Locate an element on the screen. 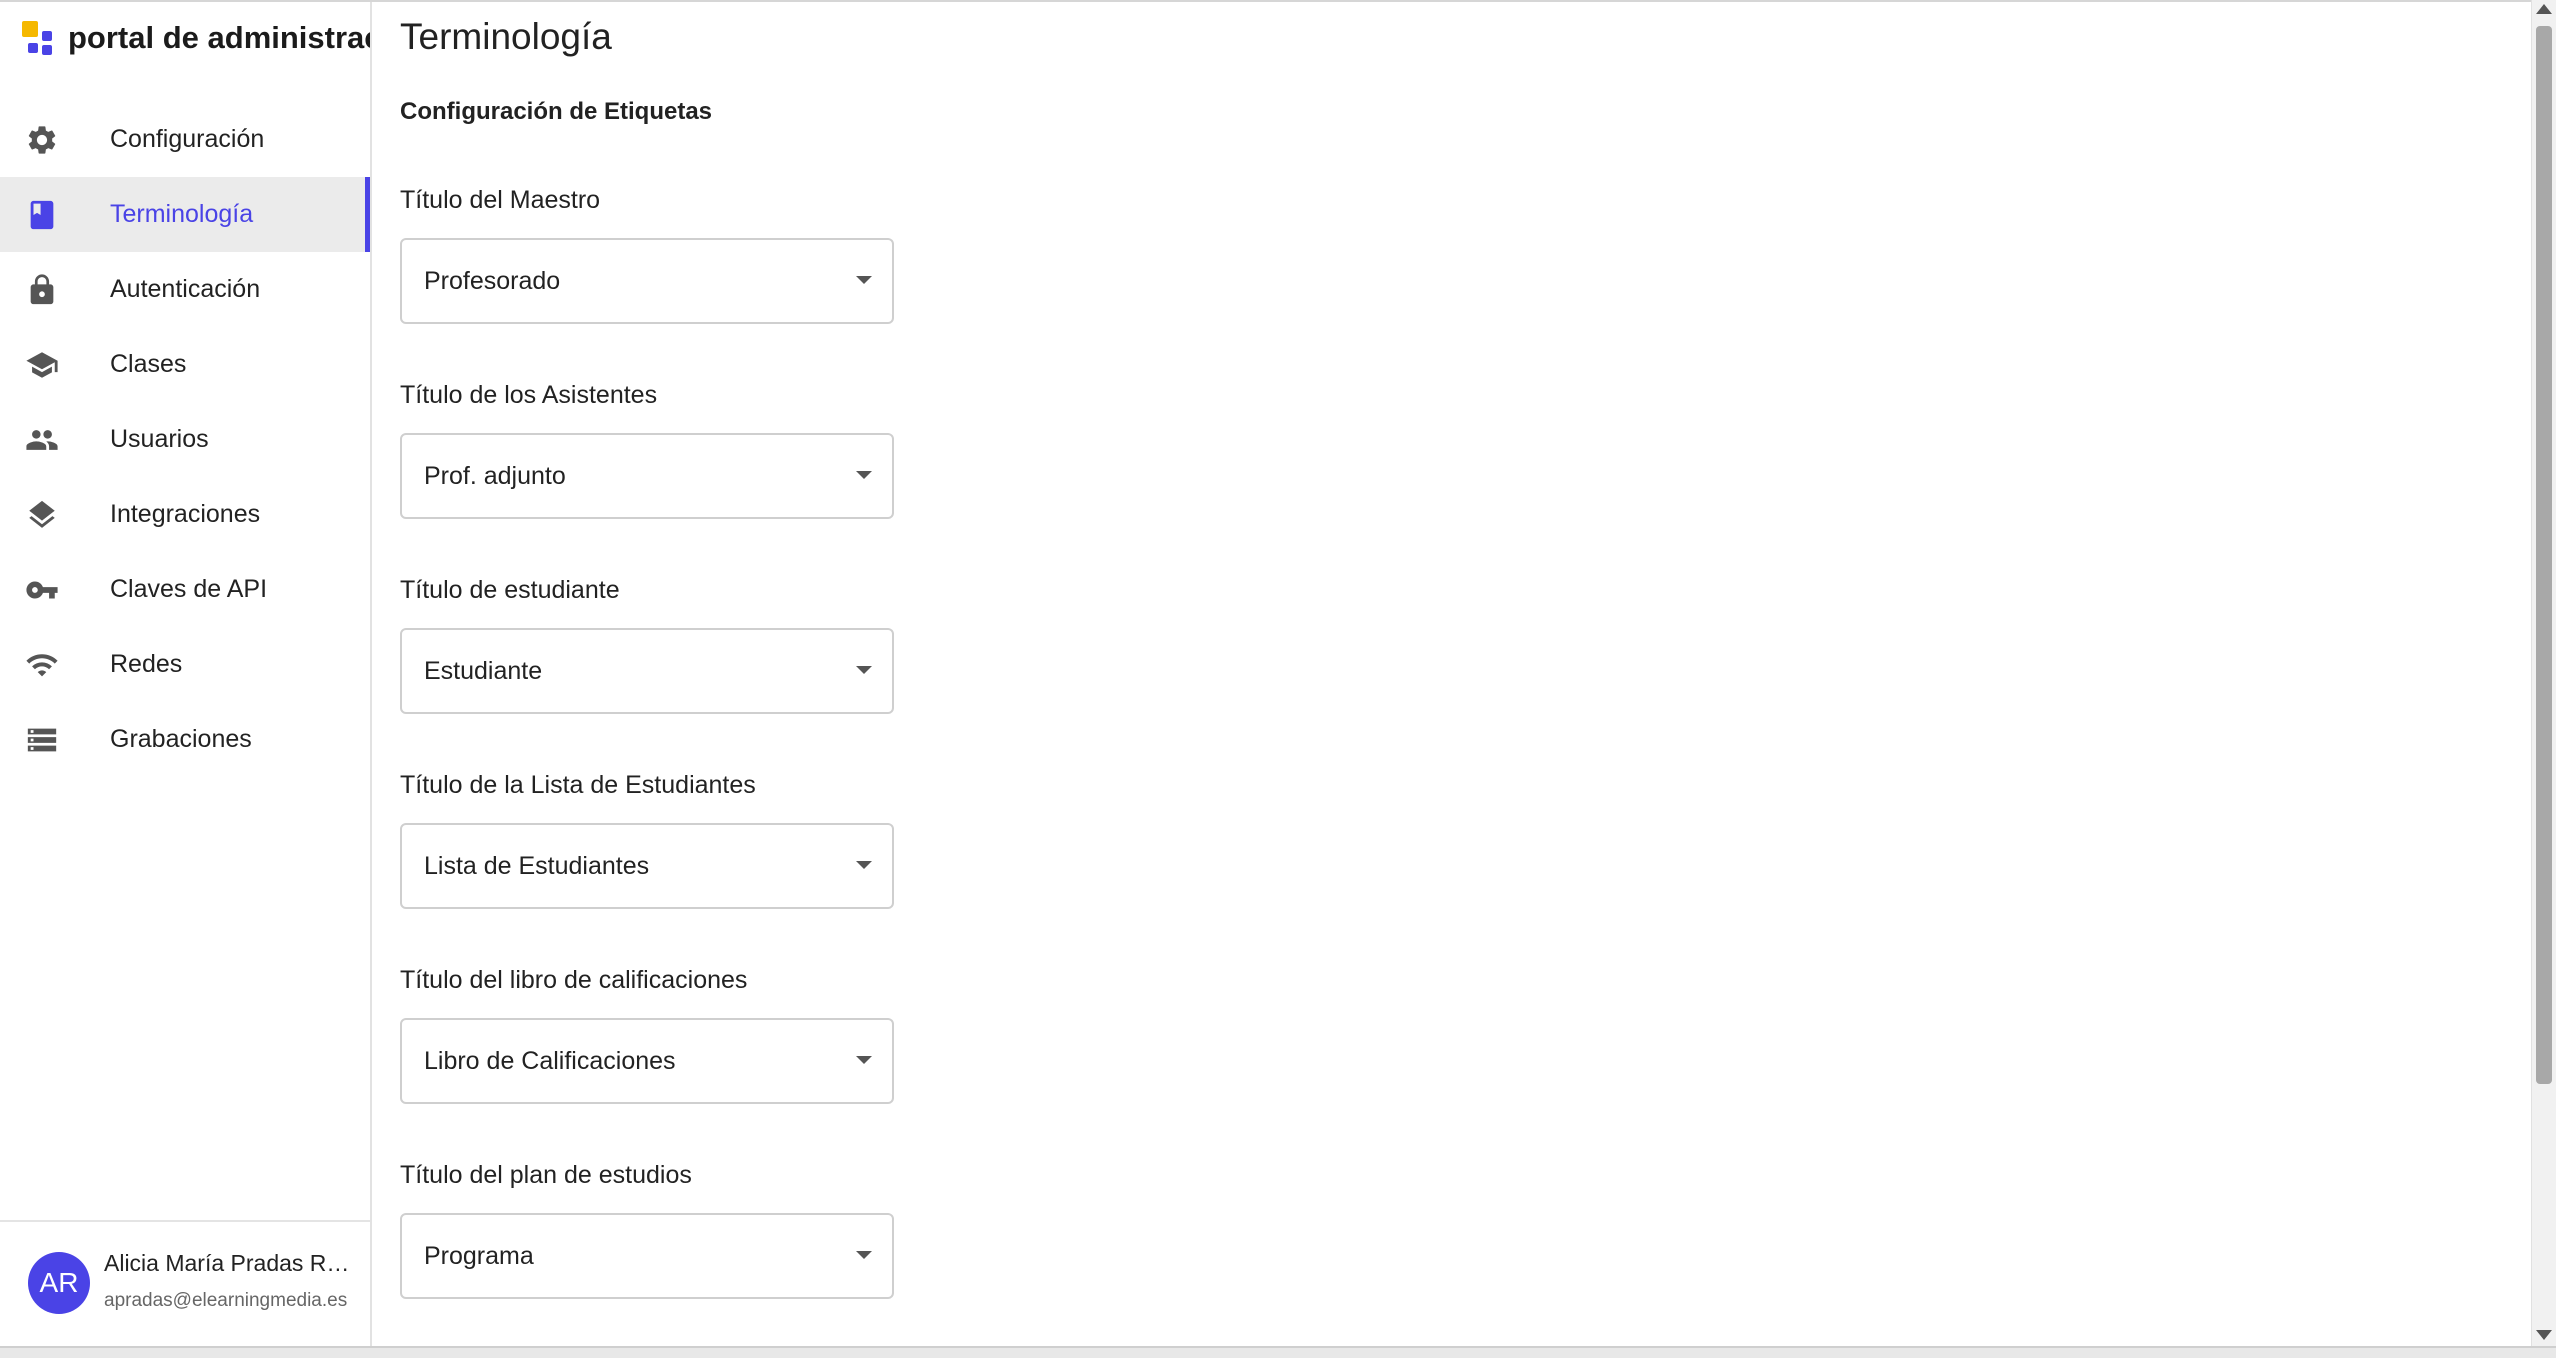 Image resolution: width=2556 pixels, height=1358 pixels. select-value: Lista de Estudiantes is located at coordinates (537, 866).